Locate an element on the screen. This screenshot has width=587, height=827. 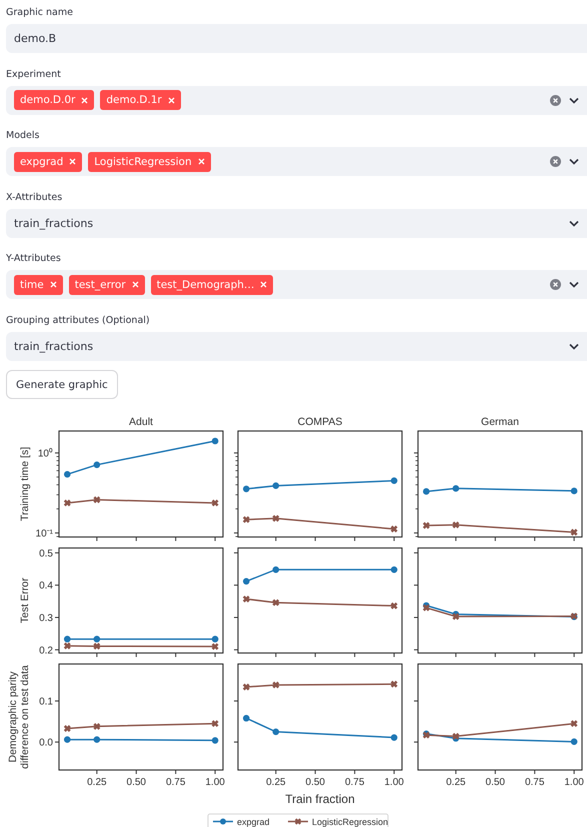
tag-chip: time is located at coordinates (38, 284).